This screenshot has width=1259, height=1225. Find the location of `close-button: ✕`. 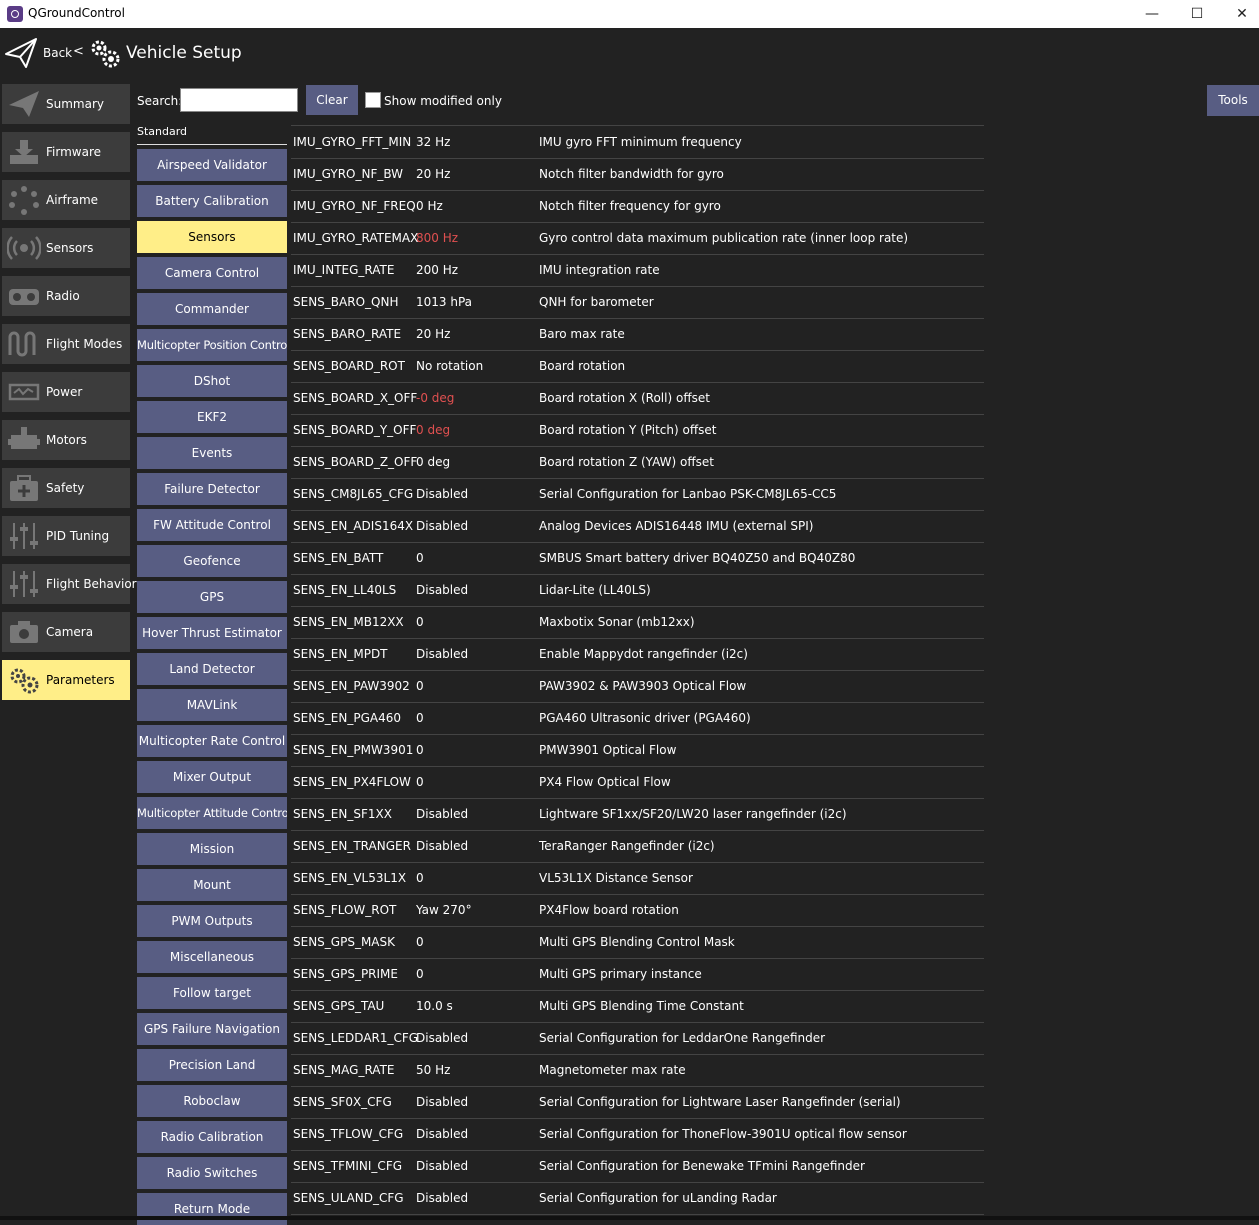

close-button: ✕ is located at coordinates (1242, 14).